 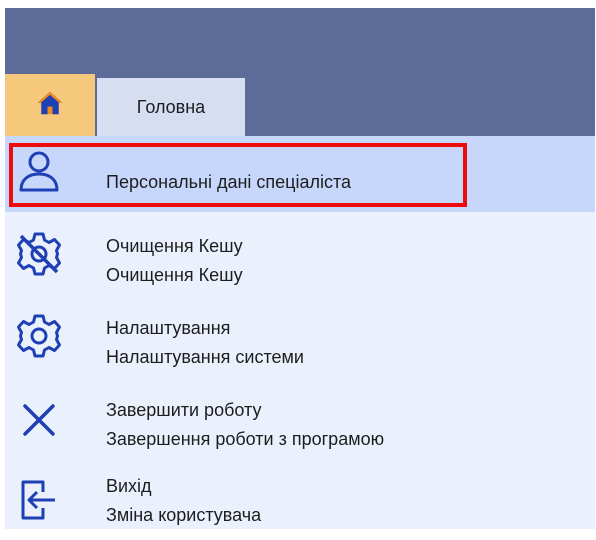 What do you see at coordinates (184, 410) in the screenshot?
I see `menu-item-title: Завершити роботу` at bounding box center [184, 410].